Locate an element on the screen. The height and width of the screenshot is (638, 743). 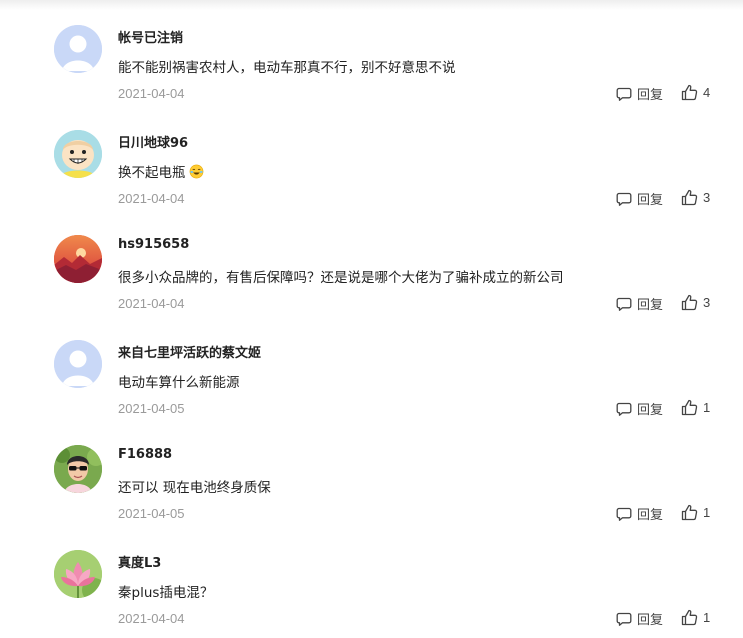
comment-username: 日川地球96 is located at coordinates (153, 141).